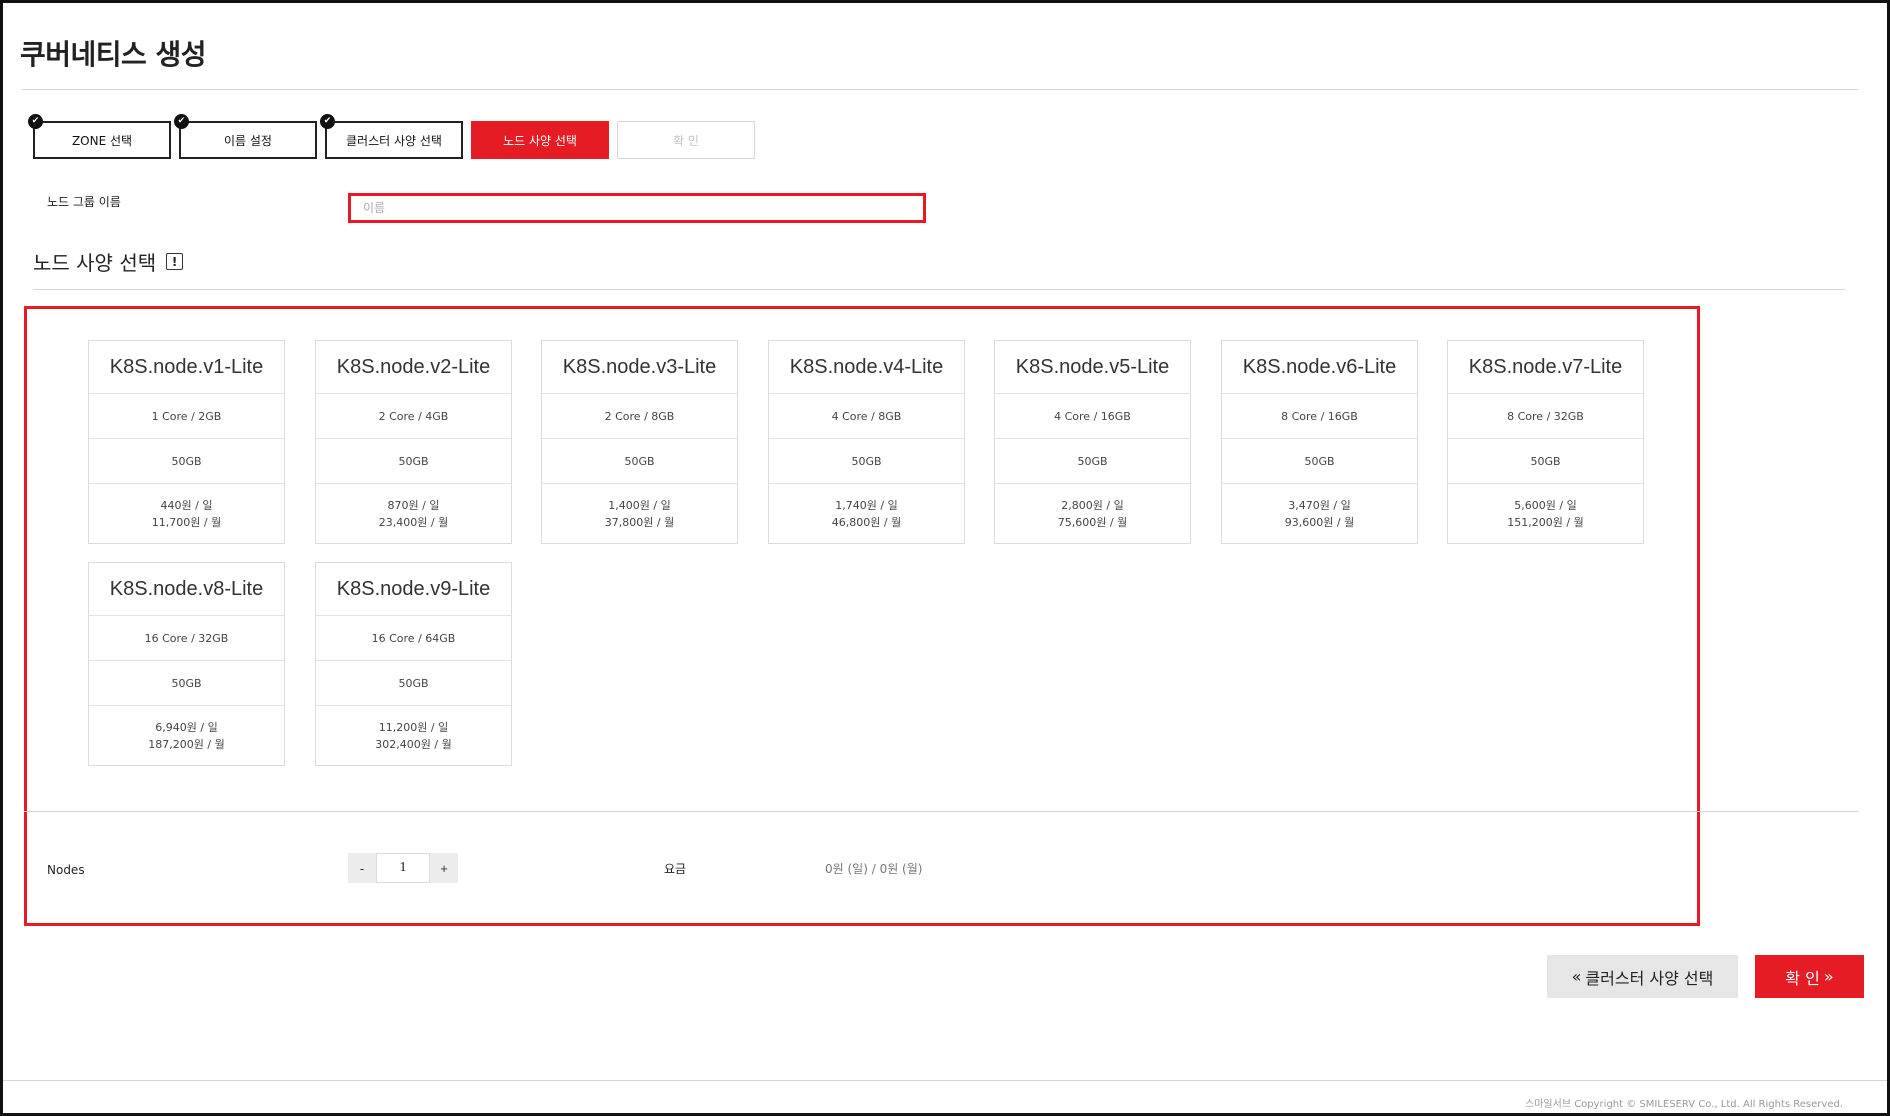  What do you see at coordinates (413, 416) in the screenshot?
I see `spec-cpu-memory: 2 Core / 4GB` at bounding box center [413, 416].